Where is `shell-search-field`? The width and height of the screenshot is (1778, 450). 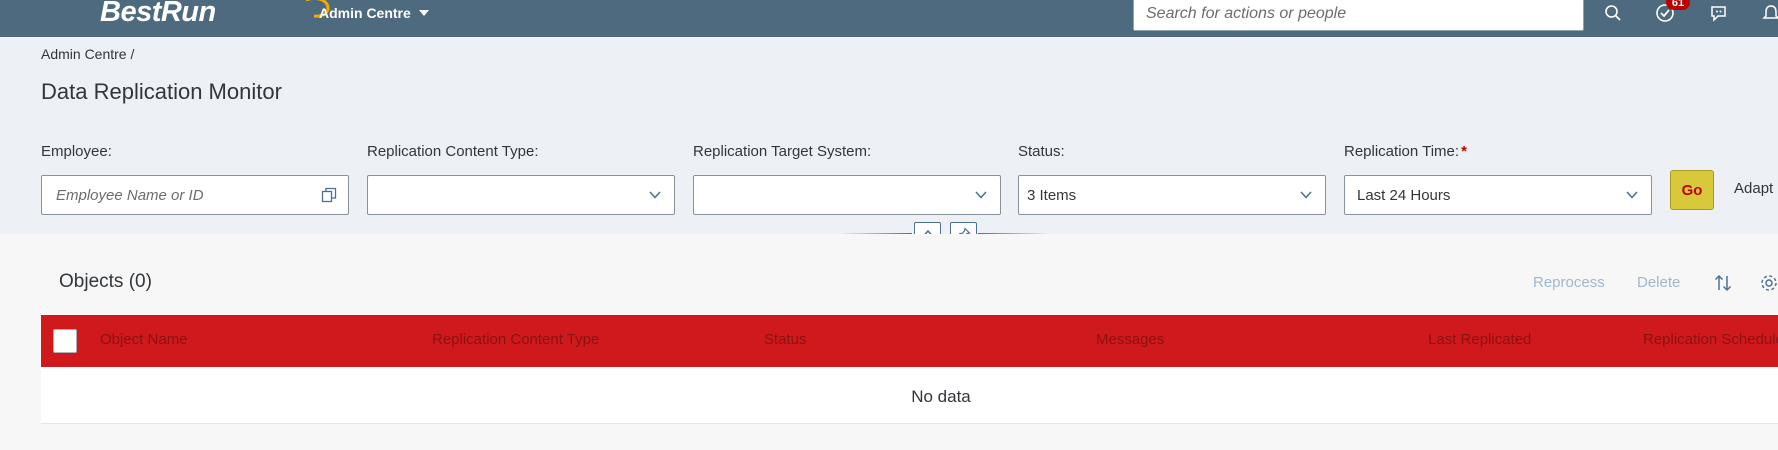
shell-search-field is located at coordinates (1358, 15).